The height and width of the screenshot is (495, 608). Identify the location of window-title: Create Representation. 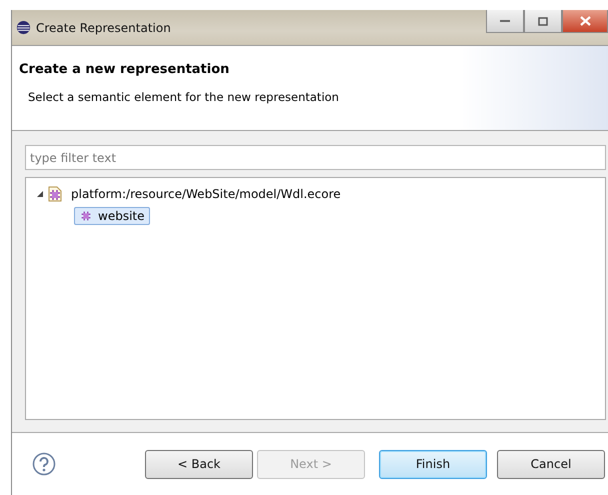
(103, 27).